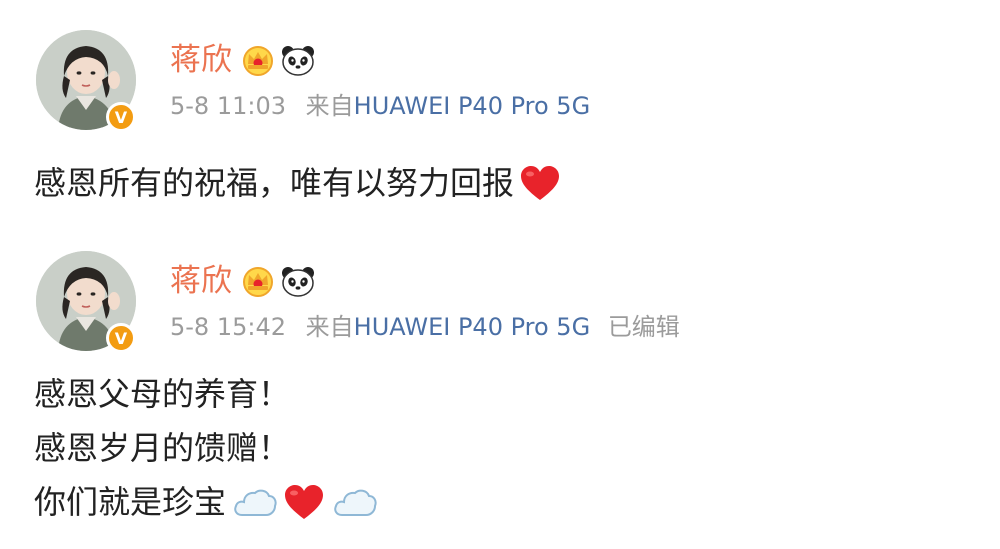 The height and width of the screenshot is (549, 1000). Describe the element at coordinates (274, 183) in the screenshot. I see `content-text: 感恩所有的祝福，唯有以努力回报` at that location.